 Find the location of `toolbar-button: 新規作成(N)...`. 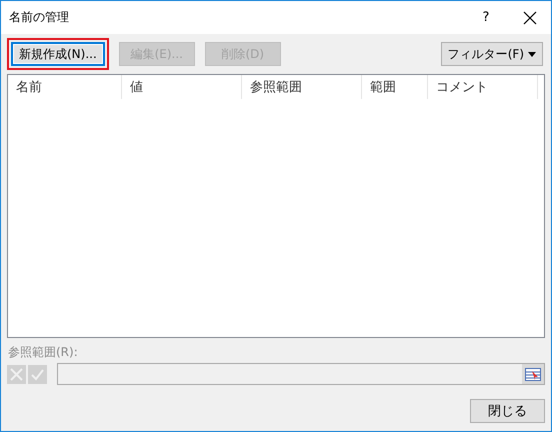

toolbar-button: 新規作成(N)... is located at coordinates (58, 54).